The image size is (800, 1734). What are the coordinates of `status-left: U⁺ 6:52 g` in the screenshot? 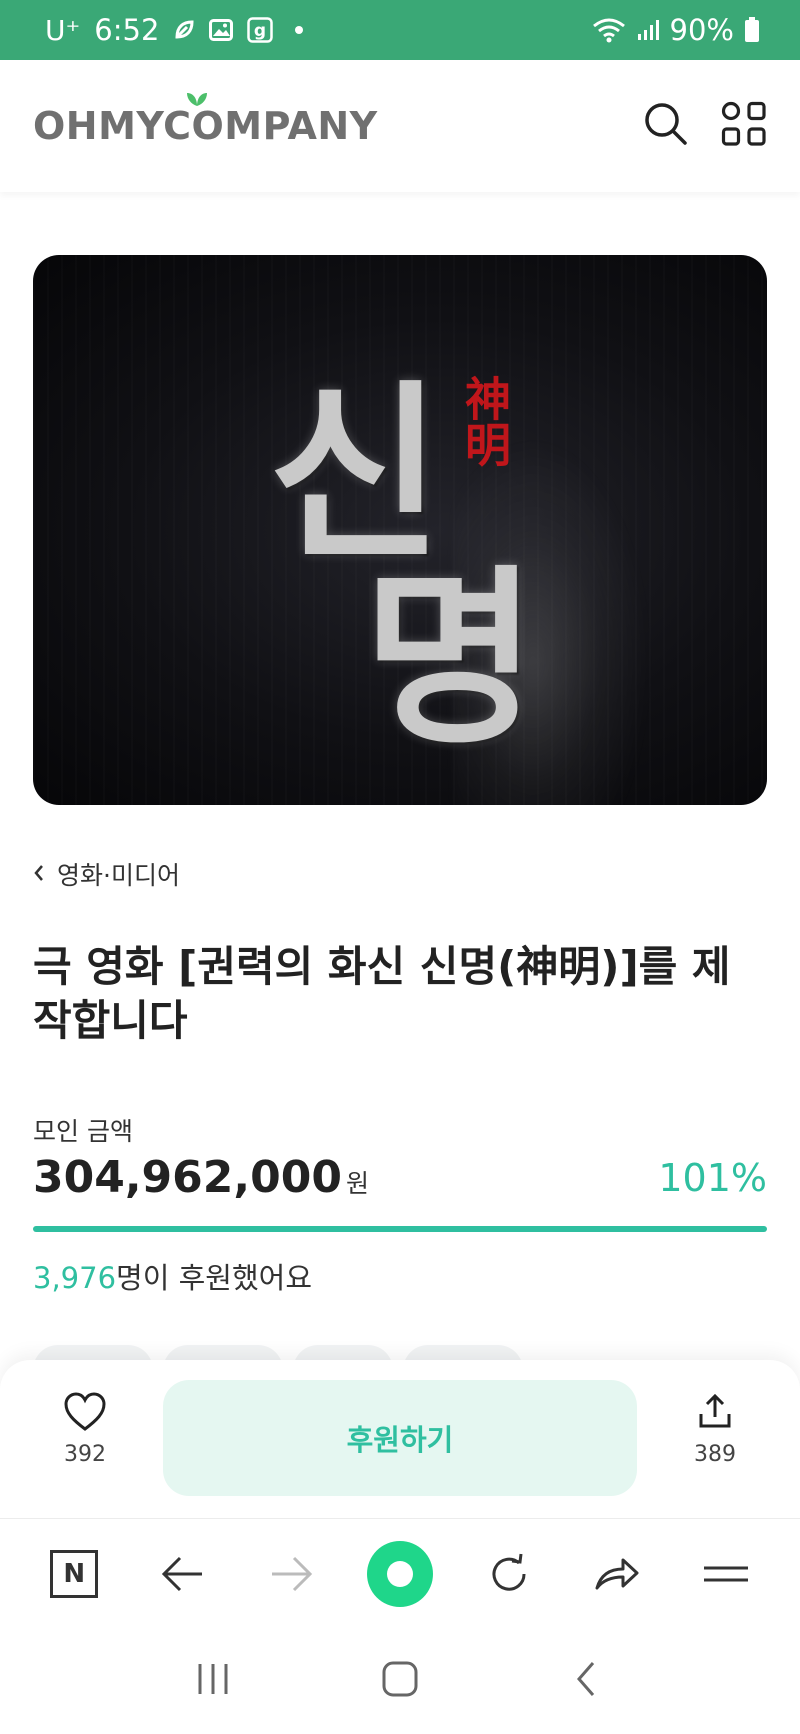 It's located at (174, 30).